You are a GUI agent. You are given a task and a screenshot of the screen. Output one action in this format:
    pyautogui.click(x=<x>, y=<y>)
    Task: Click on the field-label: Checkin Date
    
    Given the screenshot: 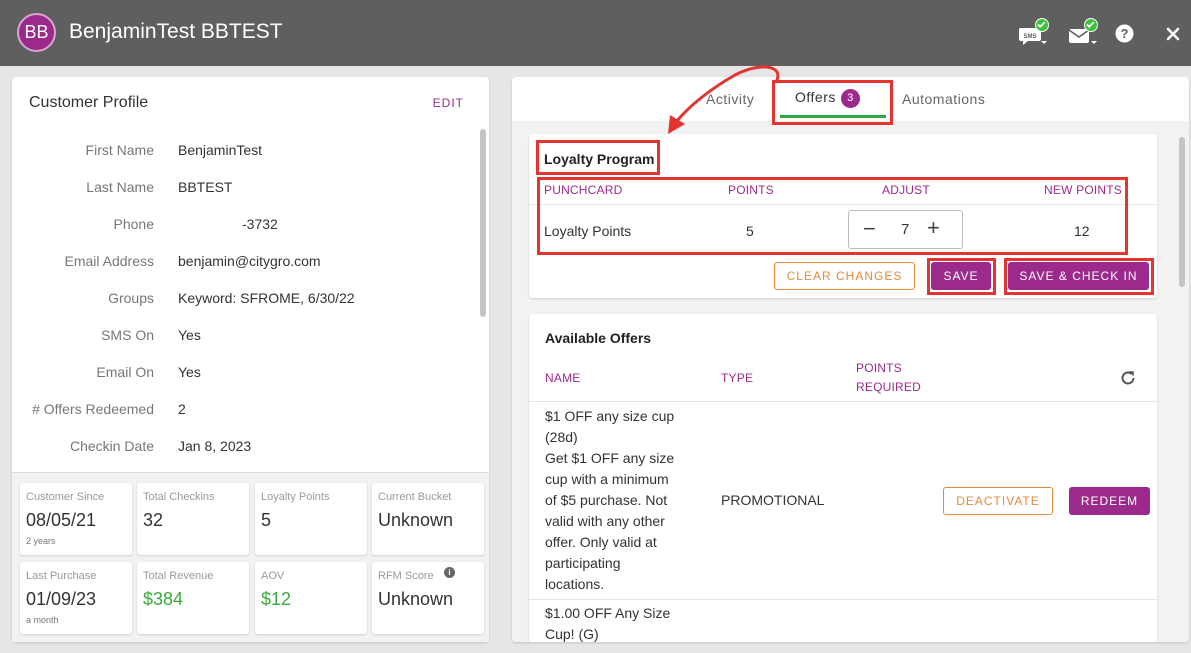 What is the action you would take?
    pyautogui.click(x=111, y=446)
    